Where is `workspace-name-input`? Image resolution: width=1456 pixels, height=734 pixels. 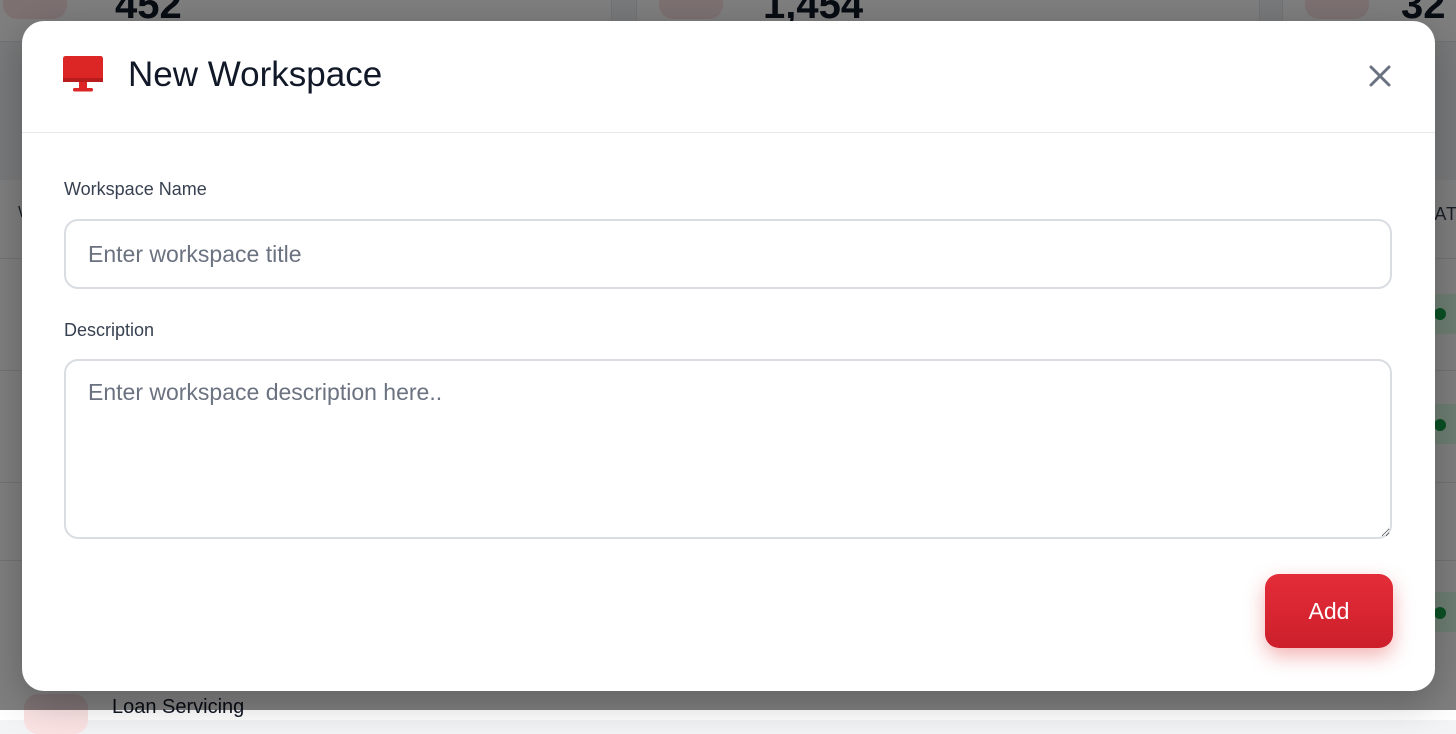 workspace-name-input is located at coordinates (728, 254).